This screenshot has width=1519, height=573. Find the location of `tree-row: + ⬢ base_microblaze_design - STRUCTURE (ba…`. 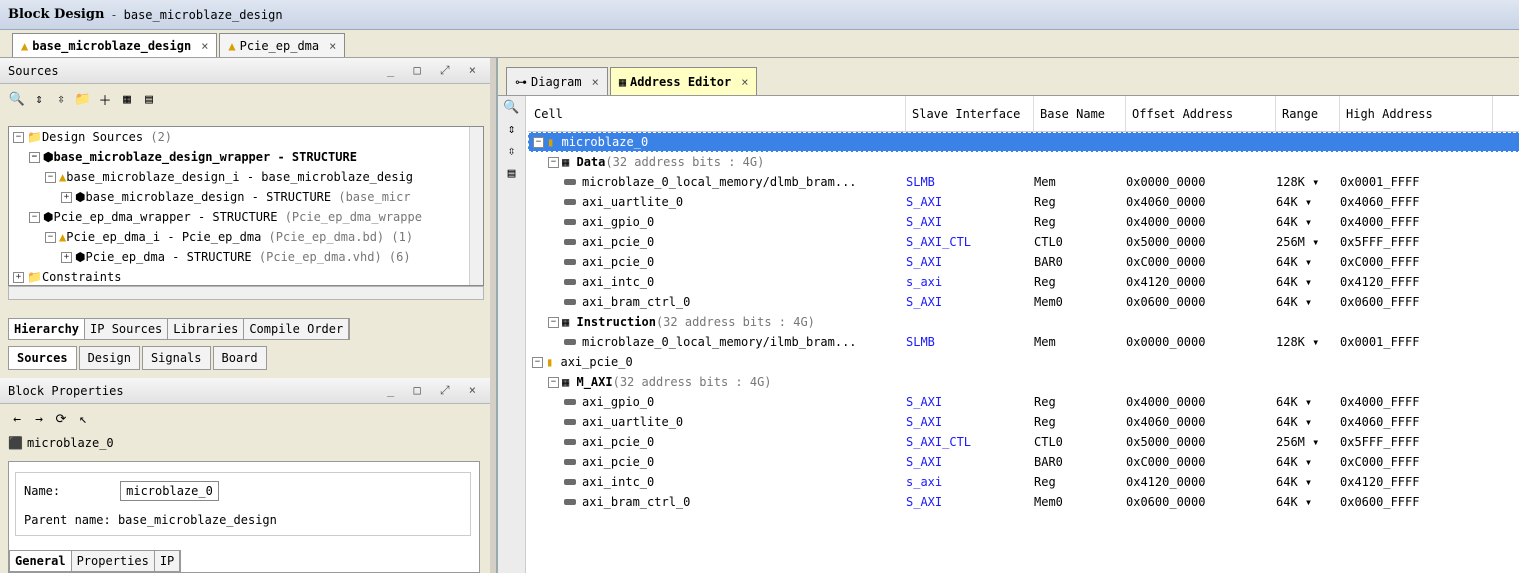

tree-row: + ⬢ base_microblaze_design - STRUCTURE (ba… is located at coordinates (246, 197).